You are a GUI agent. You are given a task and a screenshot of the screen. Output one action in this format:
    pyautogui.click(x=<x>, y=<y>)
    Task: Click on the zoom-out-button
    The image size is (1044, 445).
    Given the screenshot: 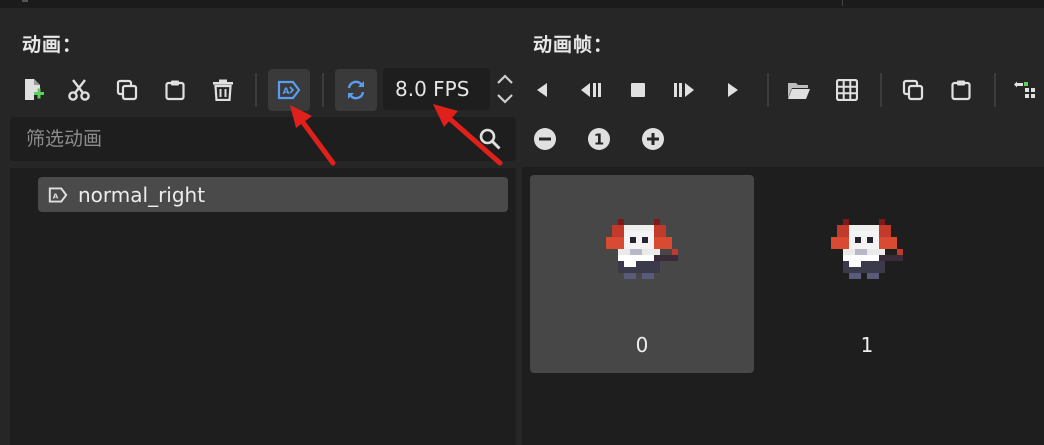 What is the action you would take?
    pyautogui.click(x=545, y=139)
    